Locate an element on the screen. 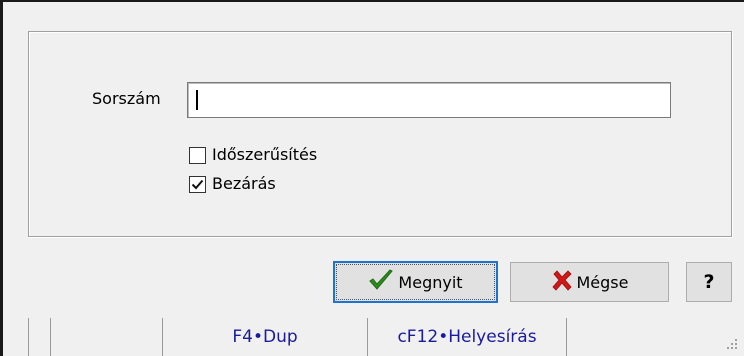 Image resolution: width=744 pixels, height=356 pixels. cancel-button-label: Mégse is located at coordinates (602, 282).